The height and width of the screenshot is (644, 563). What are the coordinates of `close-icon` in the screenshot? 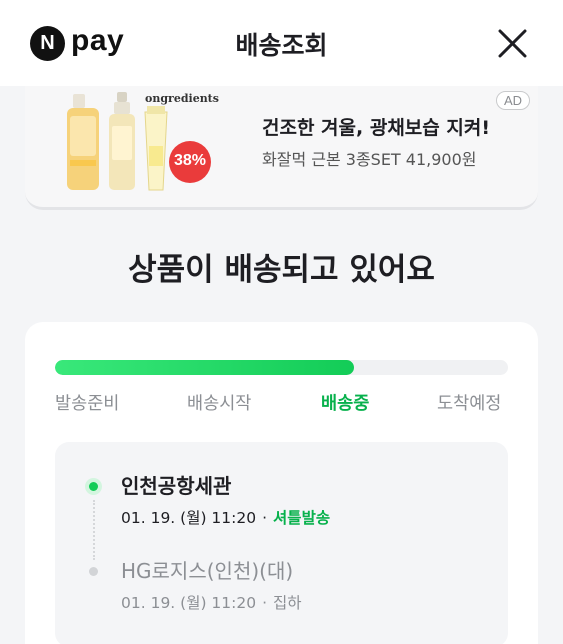 It's located at (512, 43).